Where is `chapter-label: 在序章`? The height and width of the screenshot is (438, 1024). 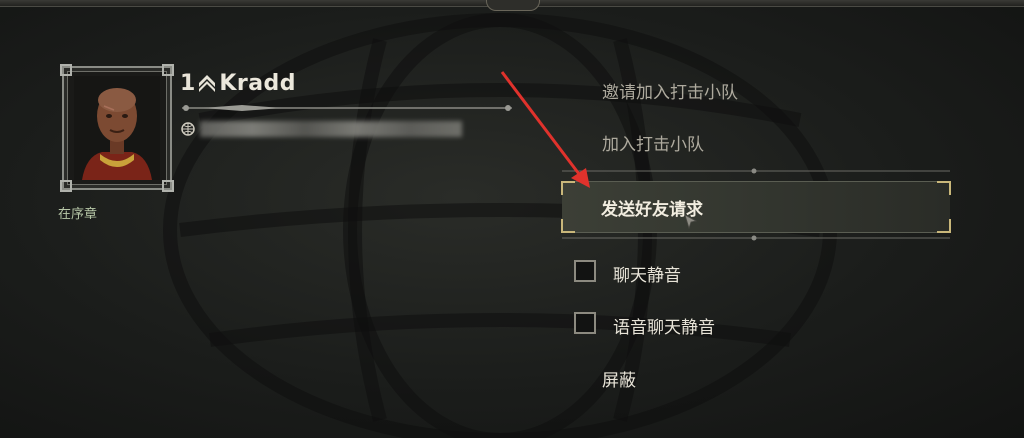
chapter-label: 在序章 is located at coordinates (78, 214).